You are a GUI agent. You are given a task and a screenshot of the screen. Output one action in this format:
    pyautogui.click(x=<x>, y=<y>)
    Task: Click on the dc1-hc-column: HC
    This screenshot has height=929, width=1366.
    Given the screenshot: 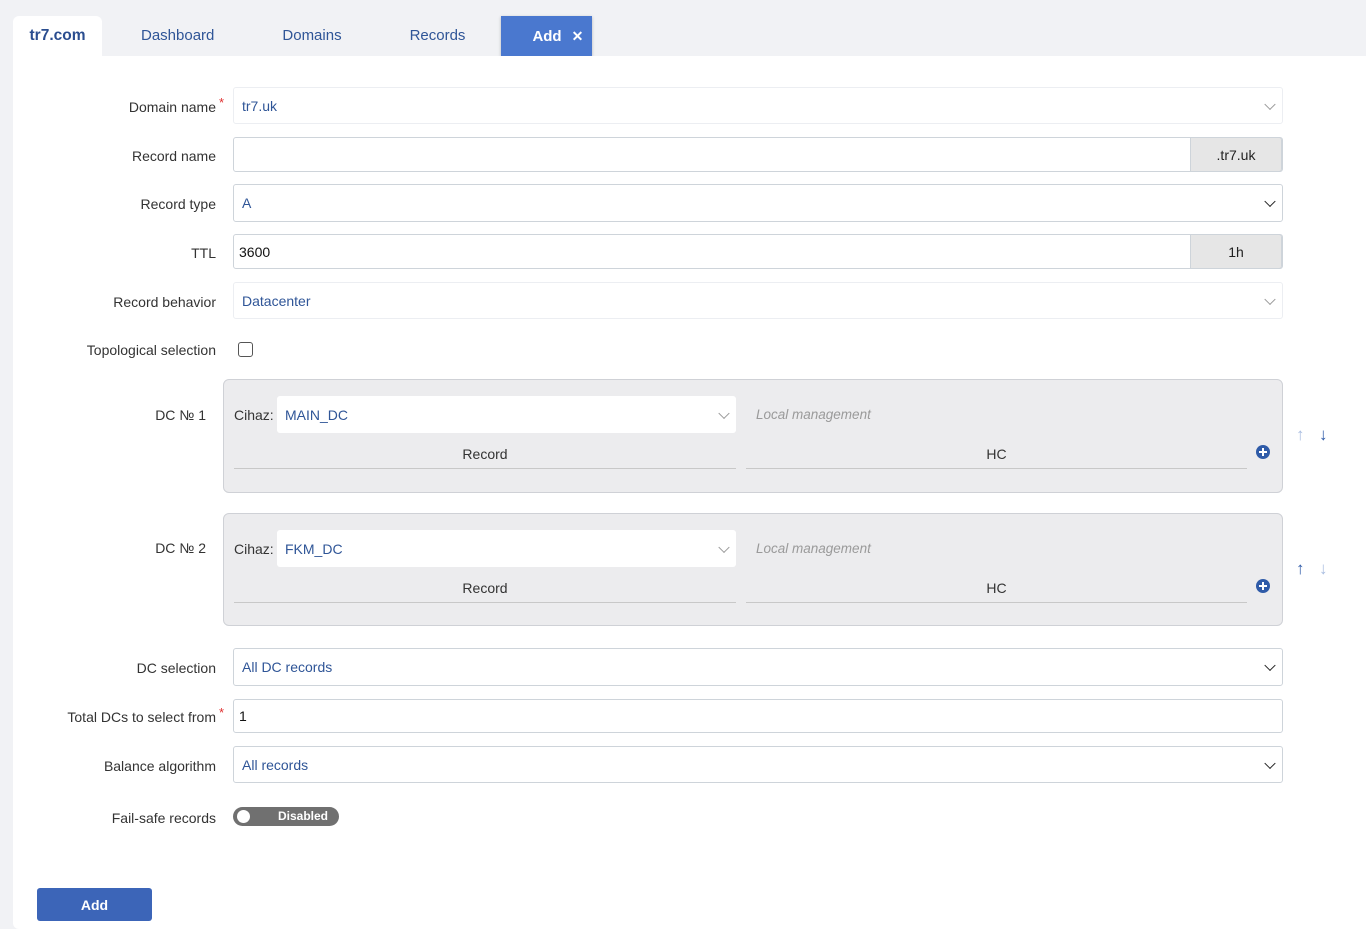 What is the action you would take?
    pyautogui.click(x=996, y=457)
    